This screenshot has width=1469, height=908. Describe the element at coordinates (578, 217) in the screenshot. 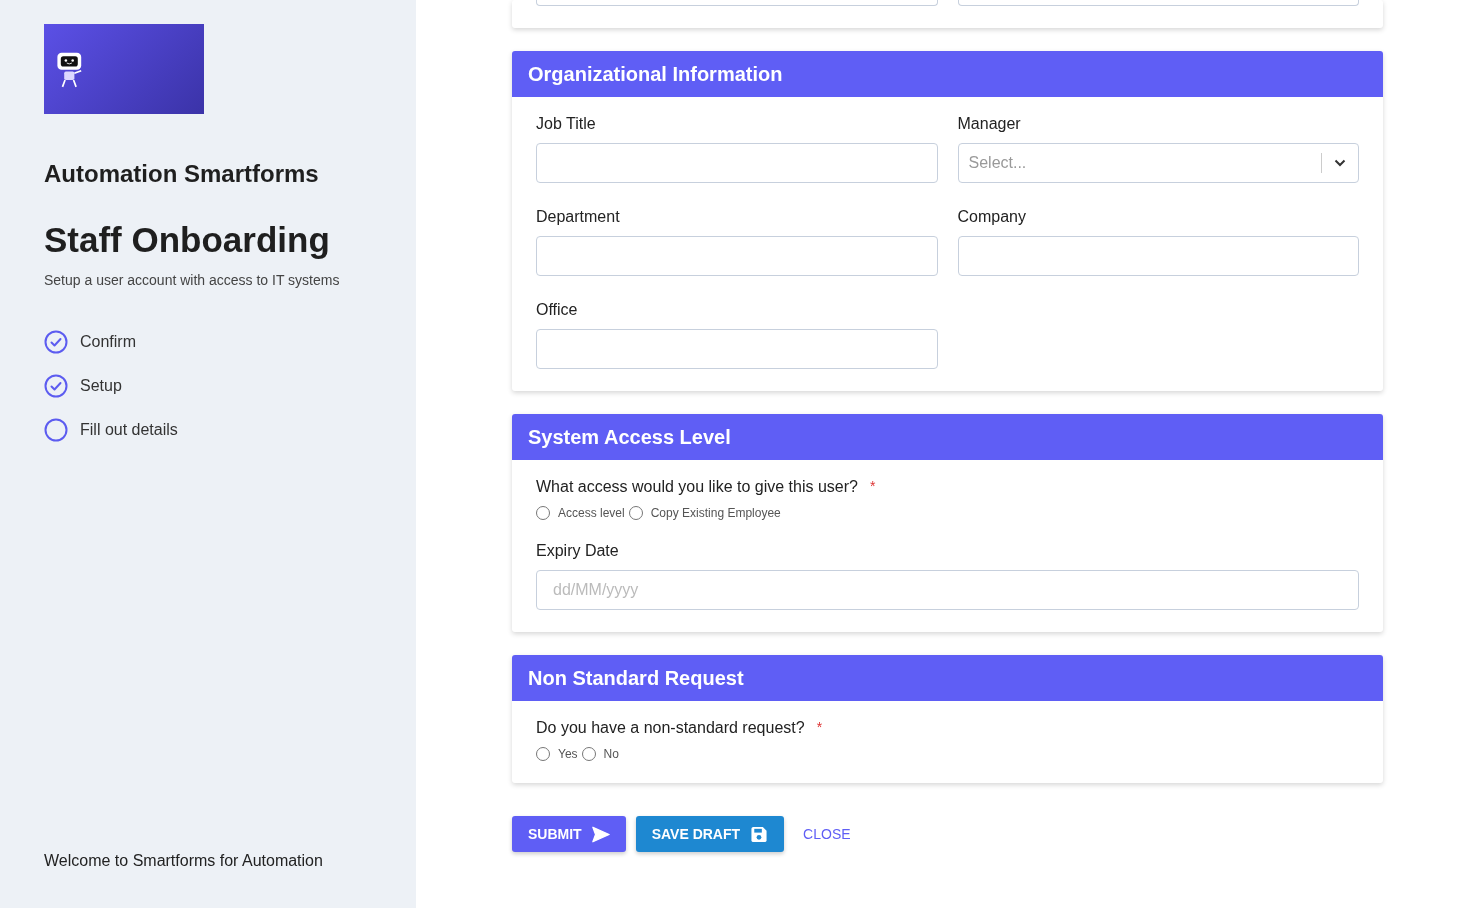

I see `field-label: Department` at that location.